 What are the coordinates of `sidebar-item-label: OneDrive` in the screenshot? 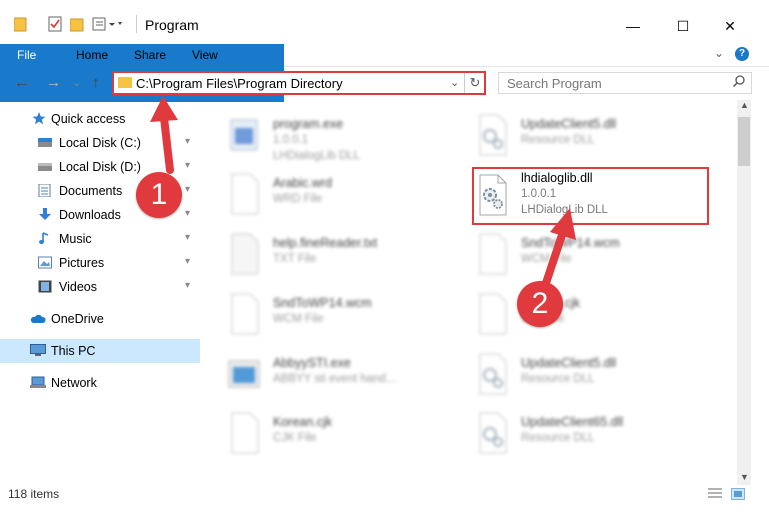 It's located at (77, 319).